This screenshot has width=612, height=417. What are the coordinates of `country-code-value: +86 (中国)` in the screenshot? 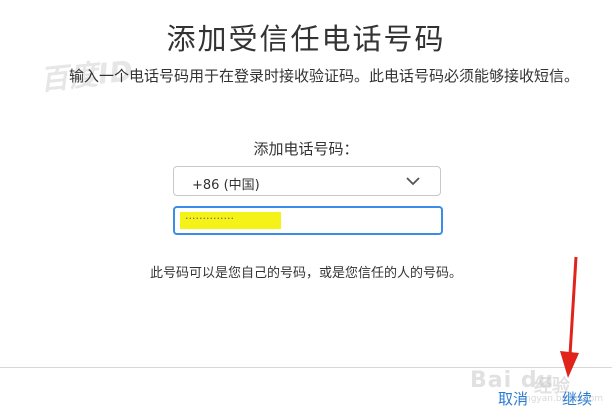 It's located at (226, 185).